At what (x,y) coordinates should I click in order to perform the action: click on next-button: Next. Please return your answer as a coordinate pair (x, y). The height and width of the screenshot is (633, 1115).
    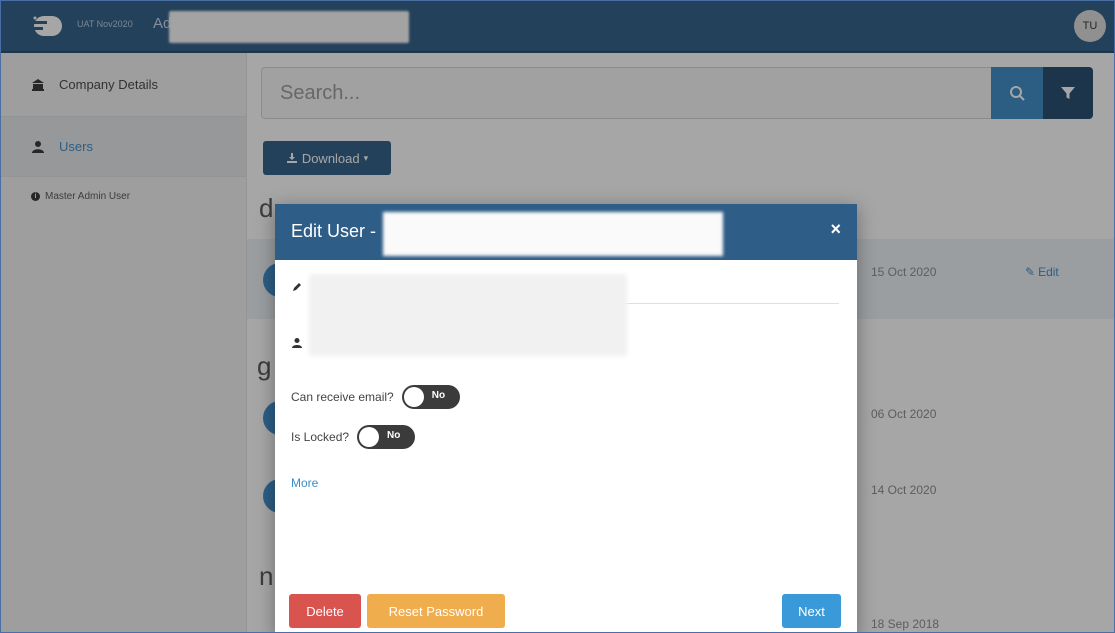
    Looking at the image, I should click on (811, 611).